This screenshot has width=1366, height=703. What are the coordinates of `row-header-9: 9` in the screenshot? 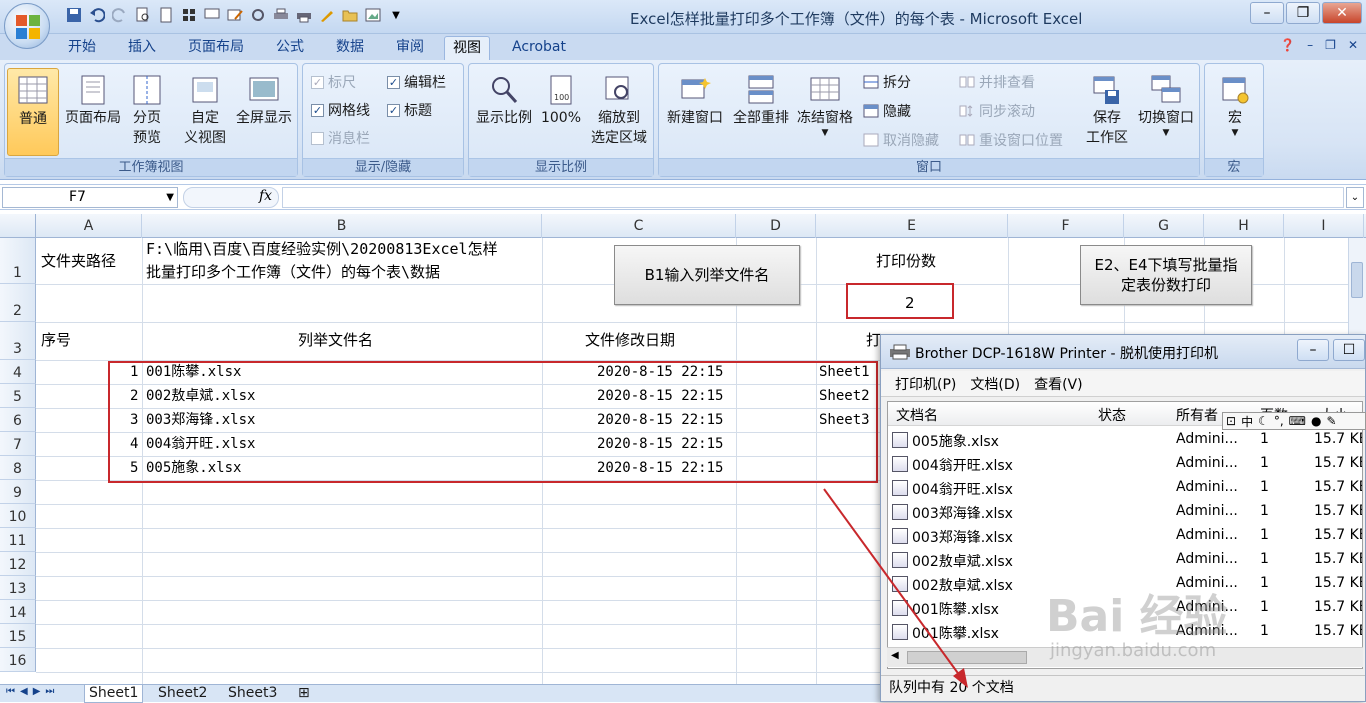 It's located at (18, 492).